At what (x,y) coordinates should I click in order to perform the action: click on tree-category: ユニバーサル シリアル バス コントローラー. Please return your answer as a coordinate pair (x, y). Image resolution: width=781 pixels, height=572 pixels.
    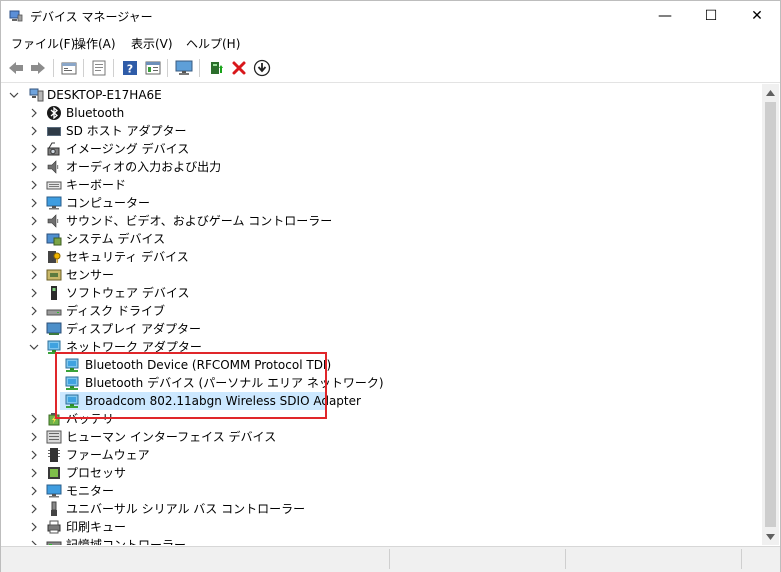
    Looking at the image, I should click on (382, 509).